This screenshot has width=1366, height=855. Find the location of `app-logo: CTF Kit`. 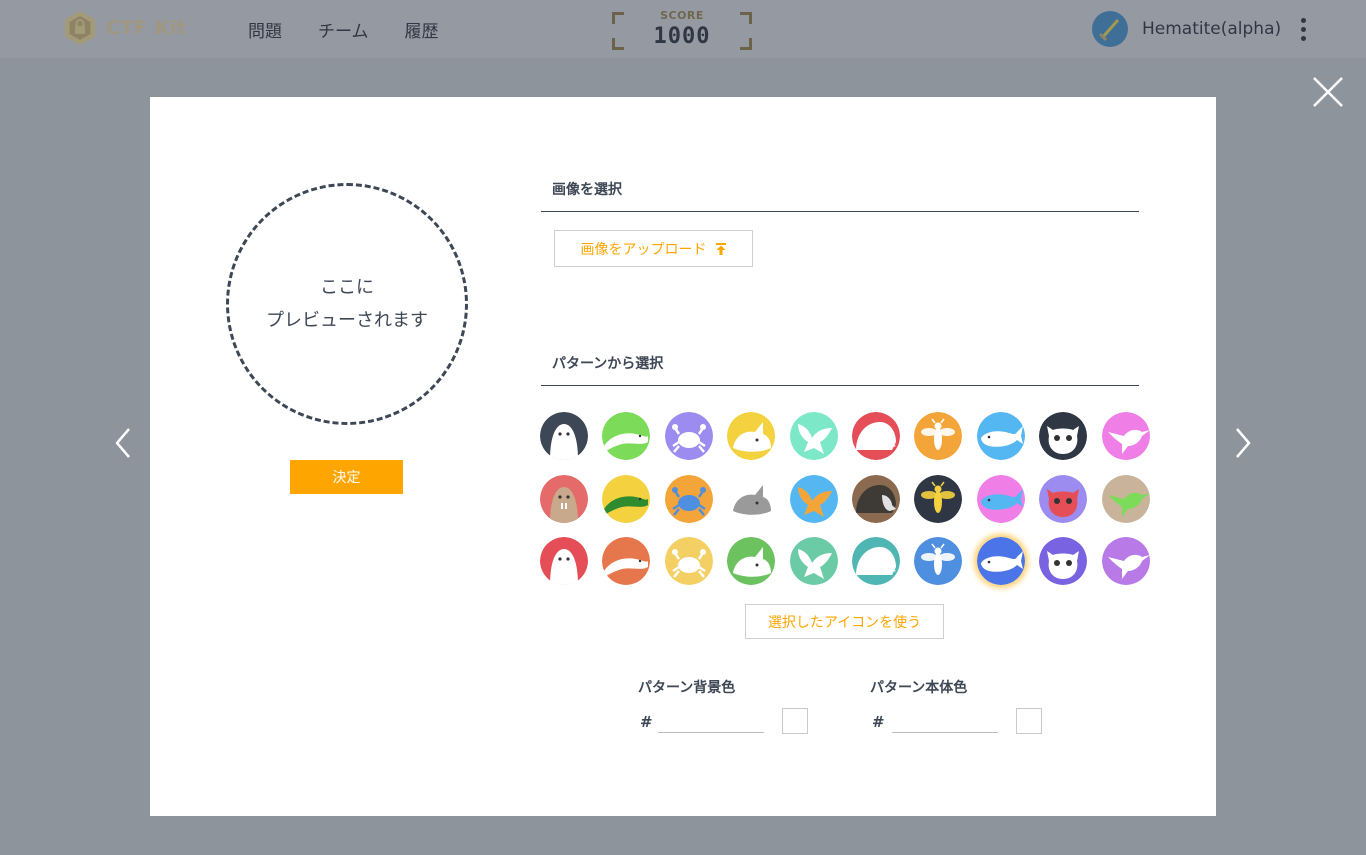

app-logo: CTF Kit is located at coordinates (124, 28).